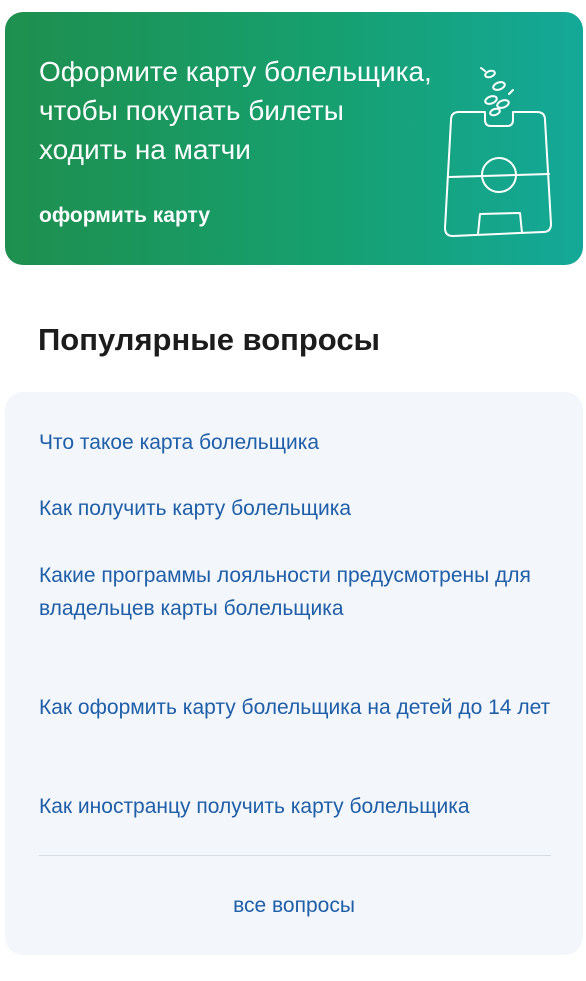 The height and width of the screenshot is (981, 586). What do you see at coordinates (498, 152) in the screenshot?
I see `football-field-ticket-icon` at bounding box center [498, 152].